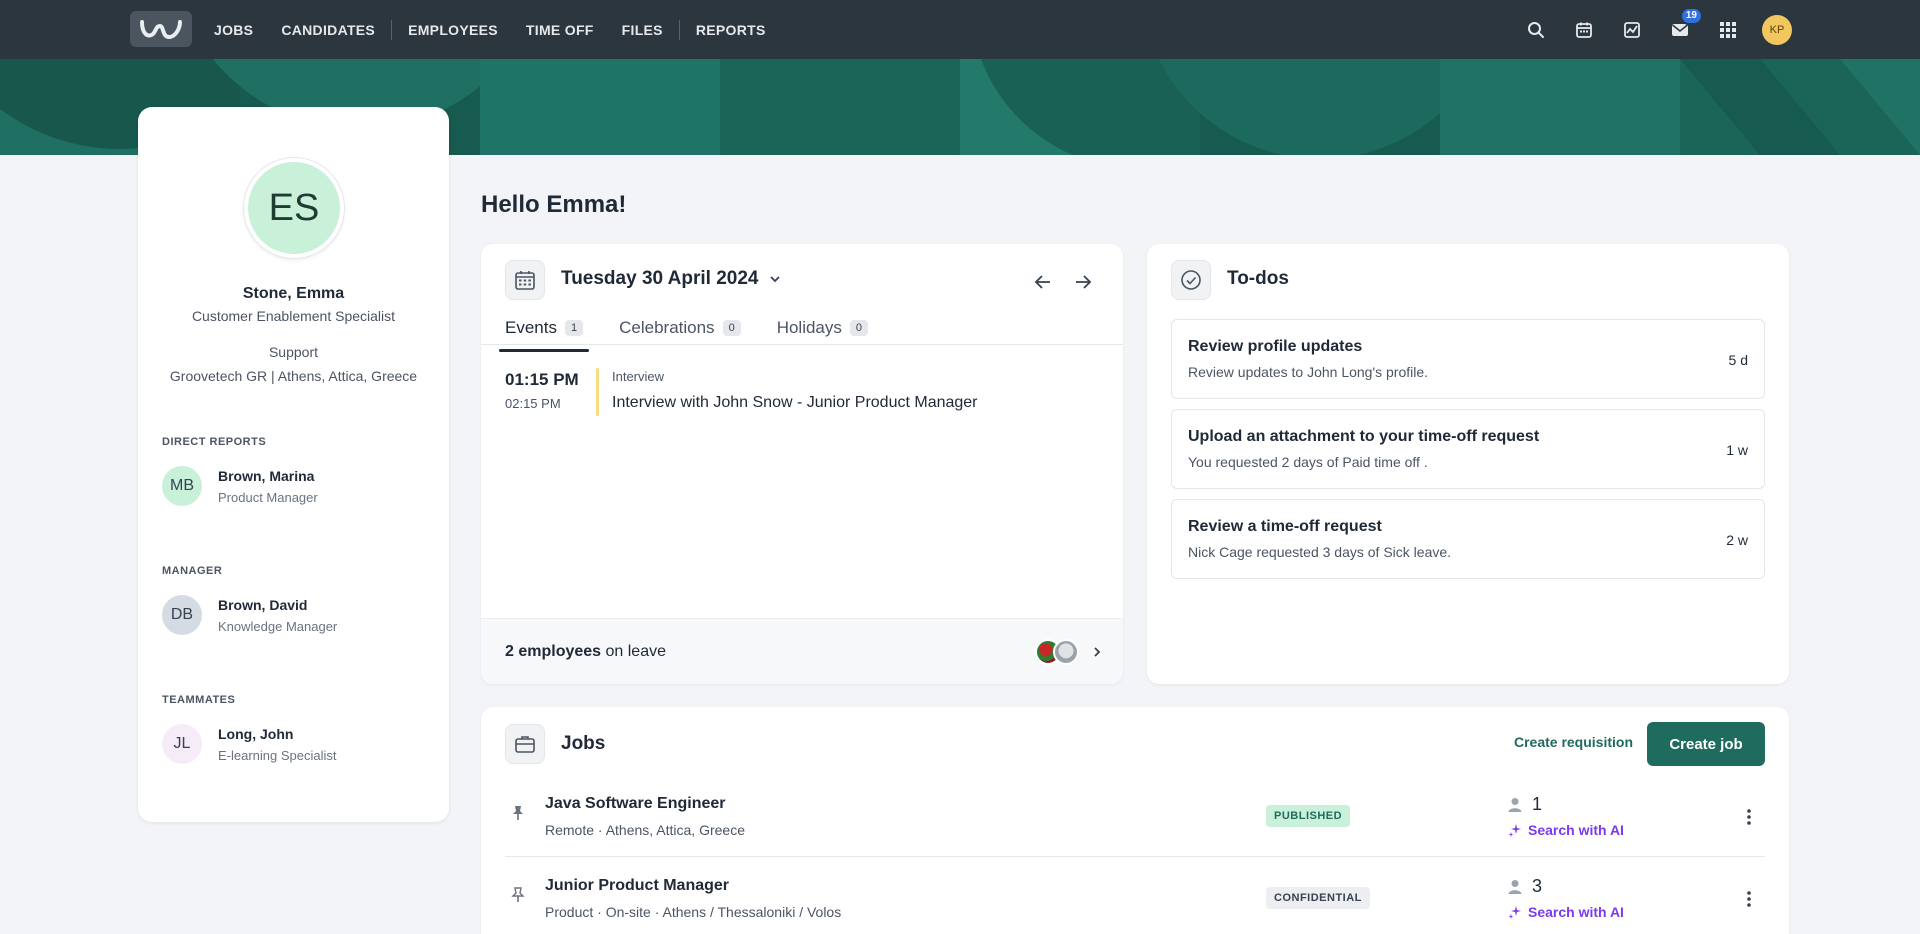  I want to click on tab-holidays: Holidays 0, so click(822, 328).